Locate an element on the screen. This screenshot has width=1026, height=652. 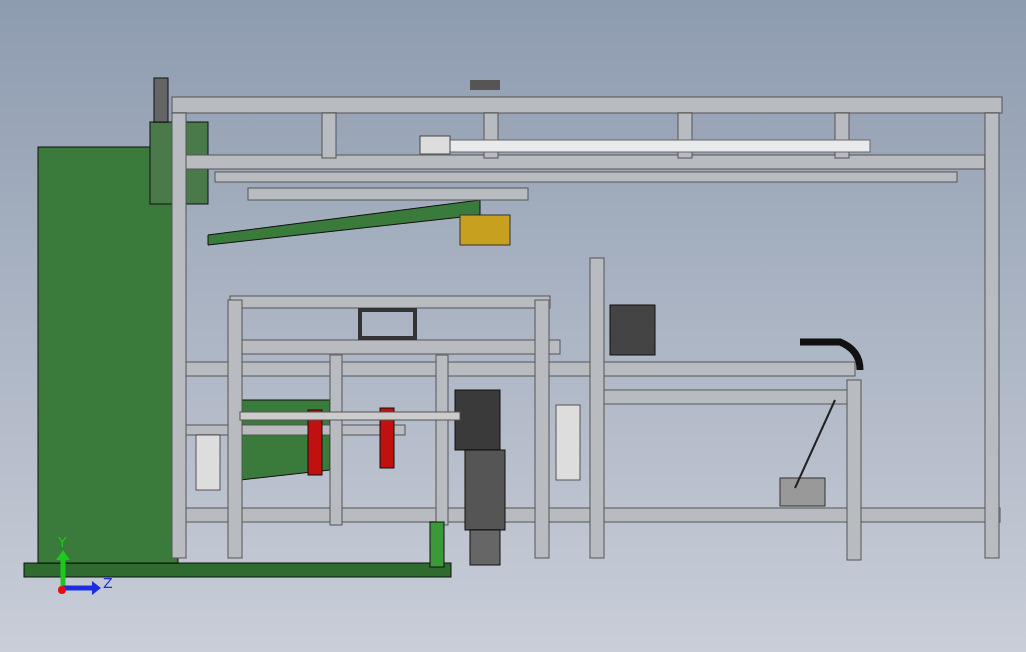
axis-label: Y is located at coordinates (62, 542).